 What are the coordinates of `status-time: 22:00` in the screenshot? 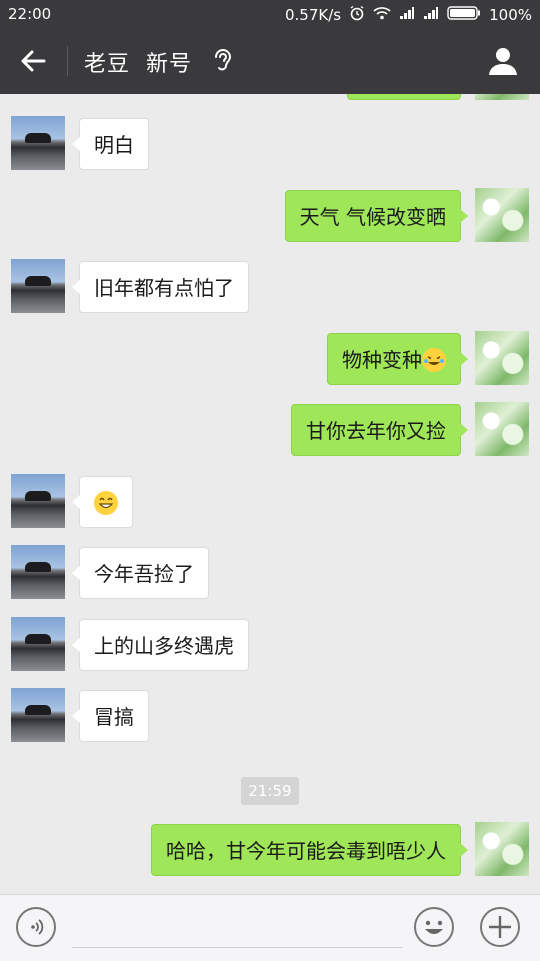 It's located at (30, 14).